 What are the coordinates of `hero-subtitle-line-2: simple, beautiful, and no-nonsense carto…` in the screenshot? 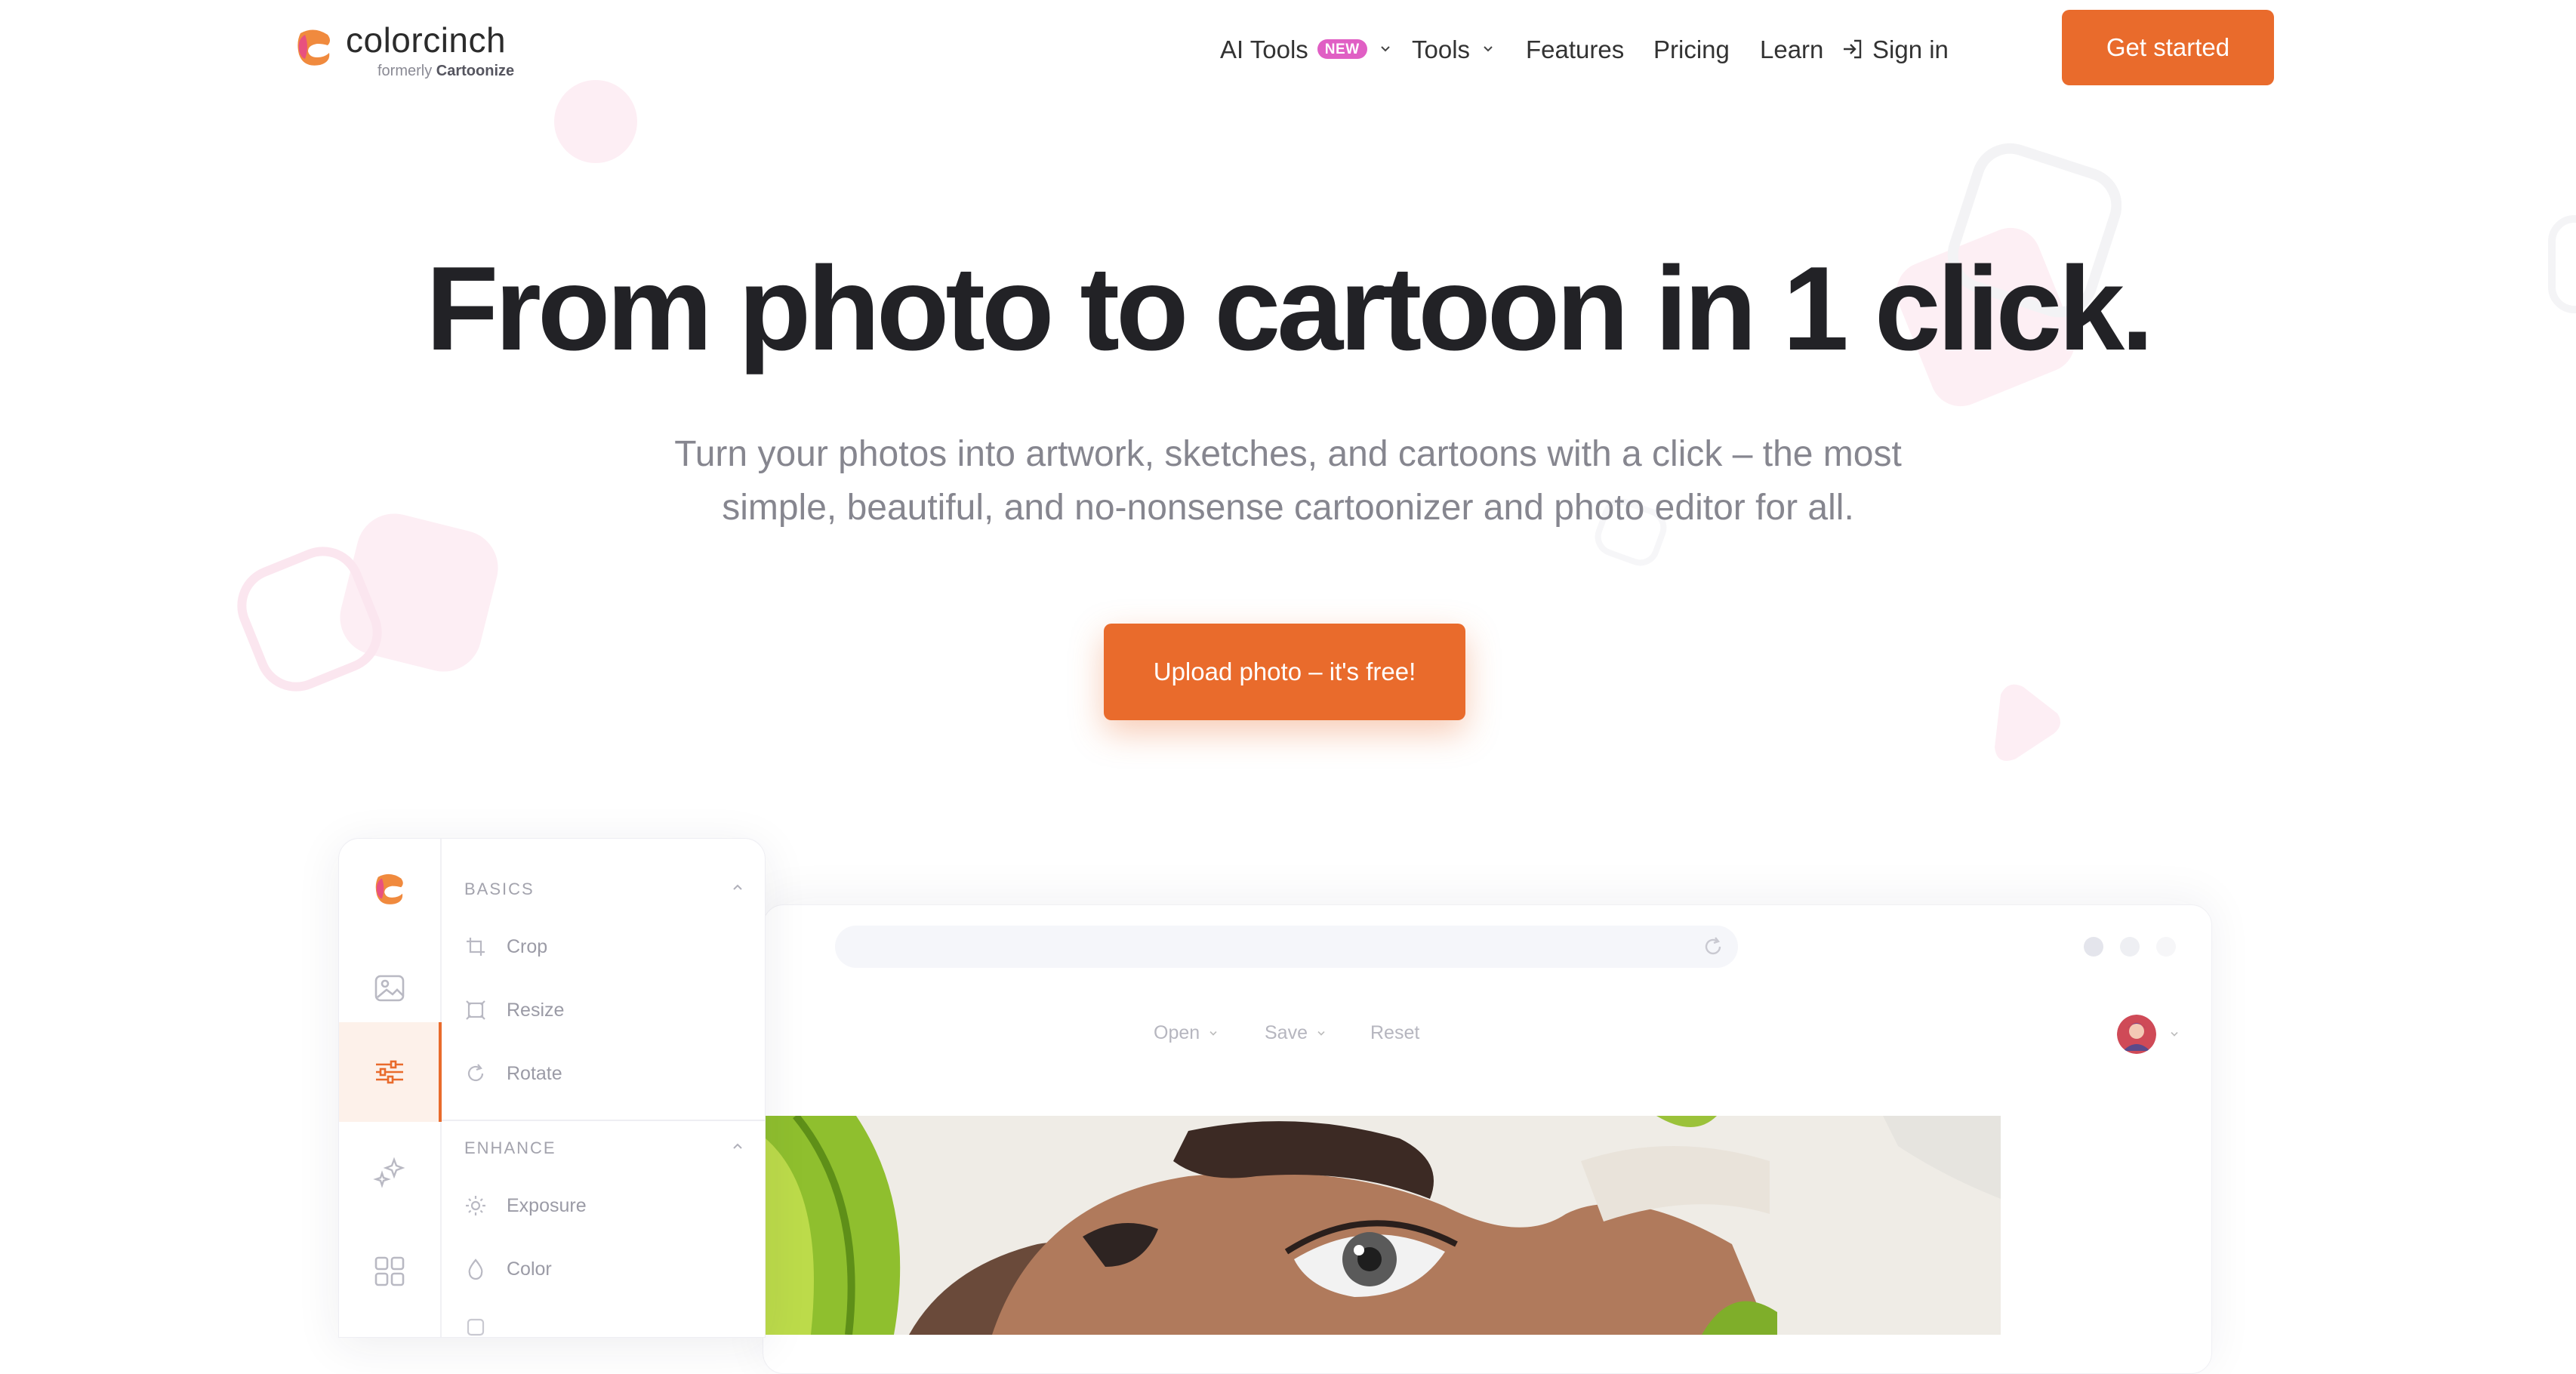 It's located at (1288, 508).